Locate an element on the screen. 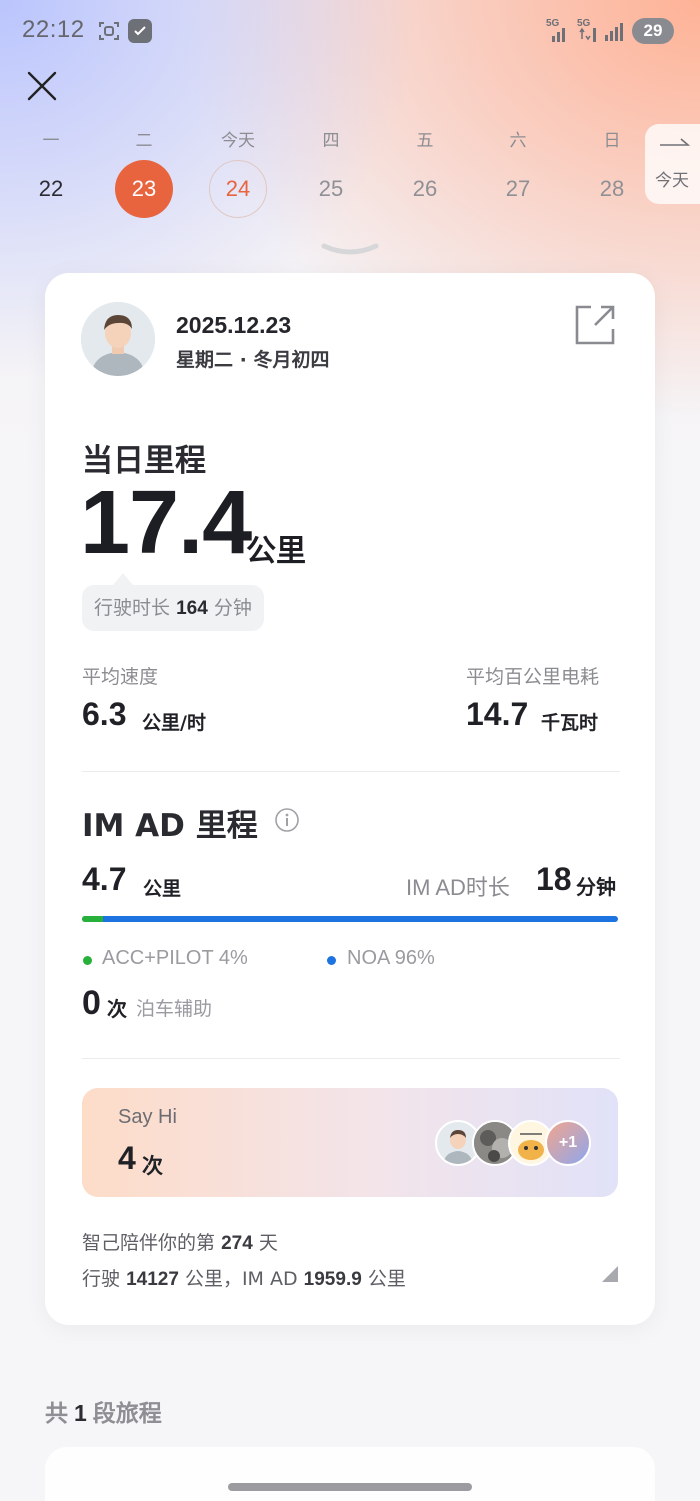 This screenshot has width=700, height=1501. signal-5g-icon: 5G is located at coordinates (557, 31).